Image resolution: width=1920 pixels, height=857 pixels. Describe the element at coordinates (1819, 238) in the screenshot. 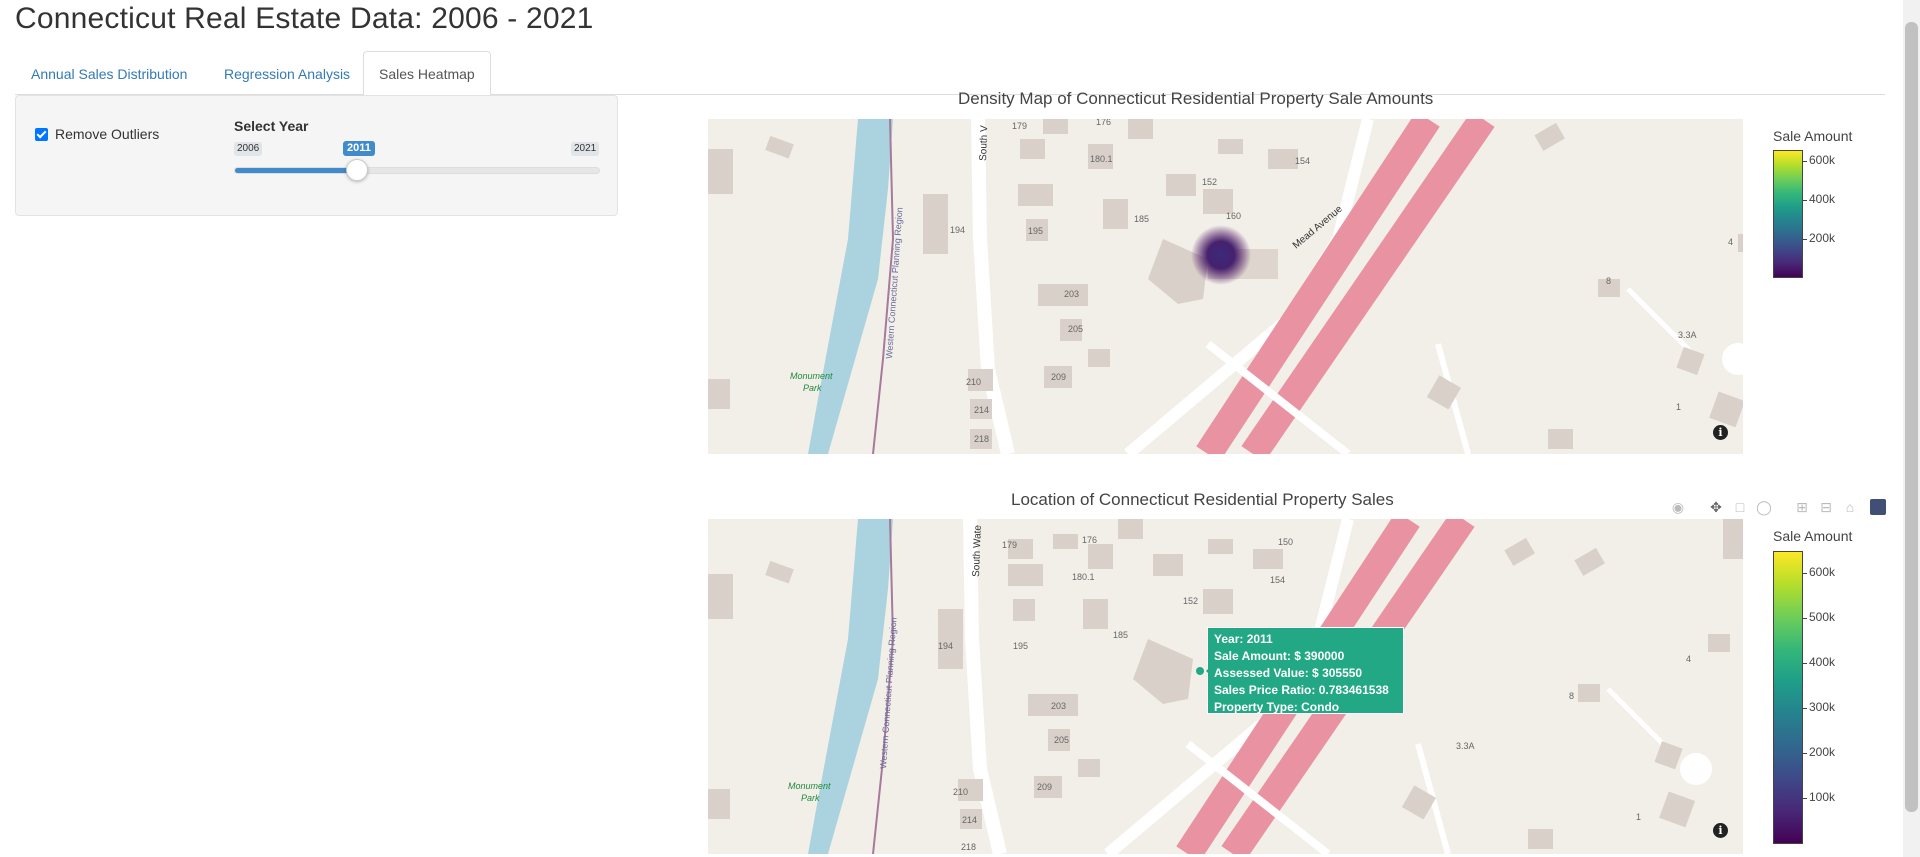

I see `density-colorbar-tick: 200k` at that location.